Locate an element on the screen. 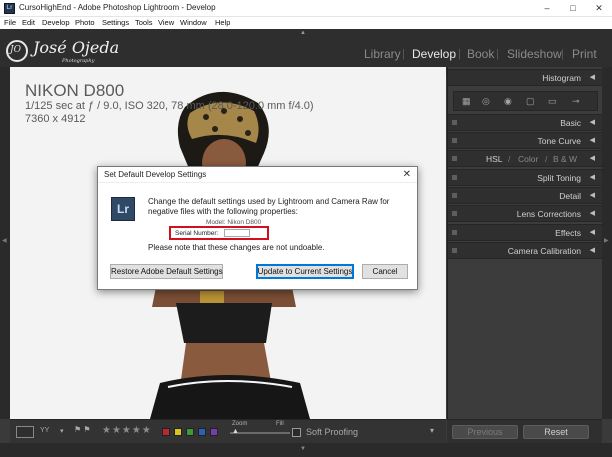 The height and width of the screenshot is (457, 612). close-window-button: ✕ is located at coordinates (599, 8).